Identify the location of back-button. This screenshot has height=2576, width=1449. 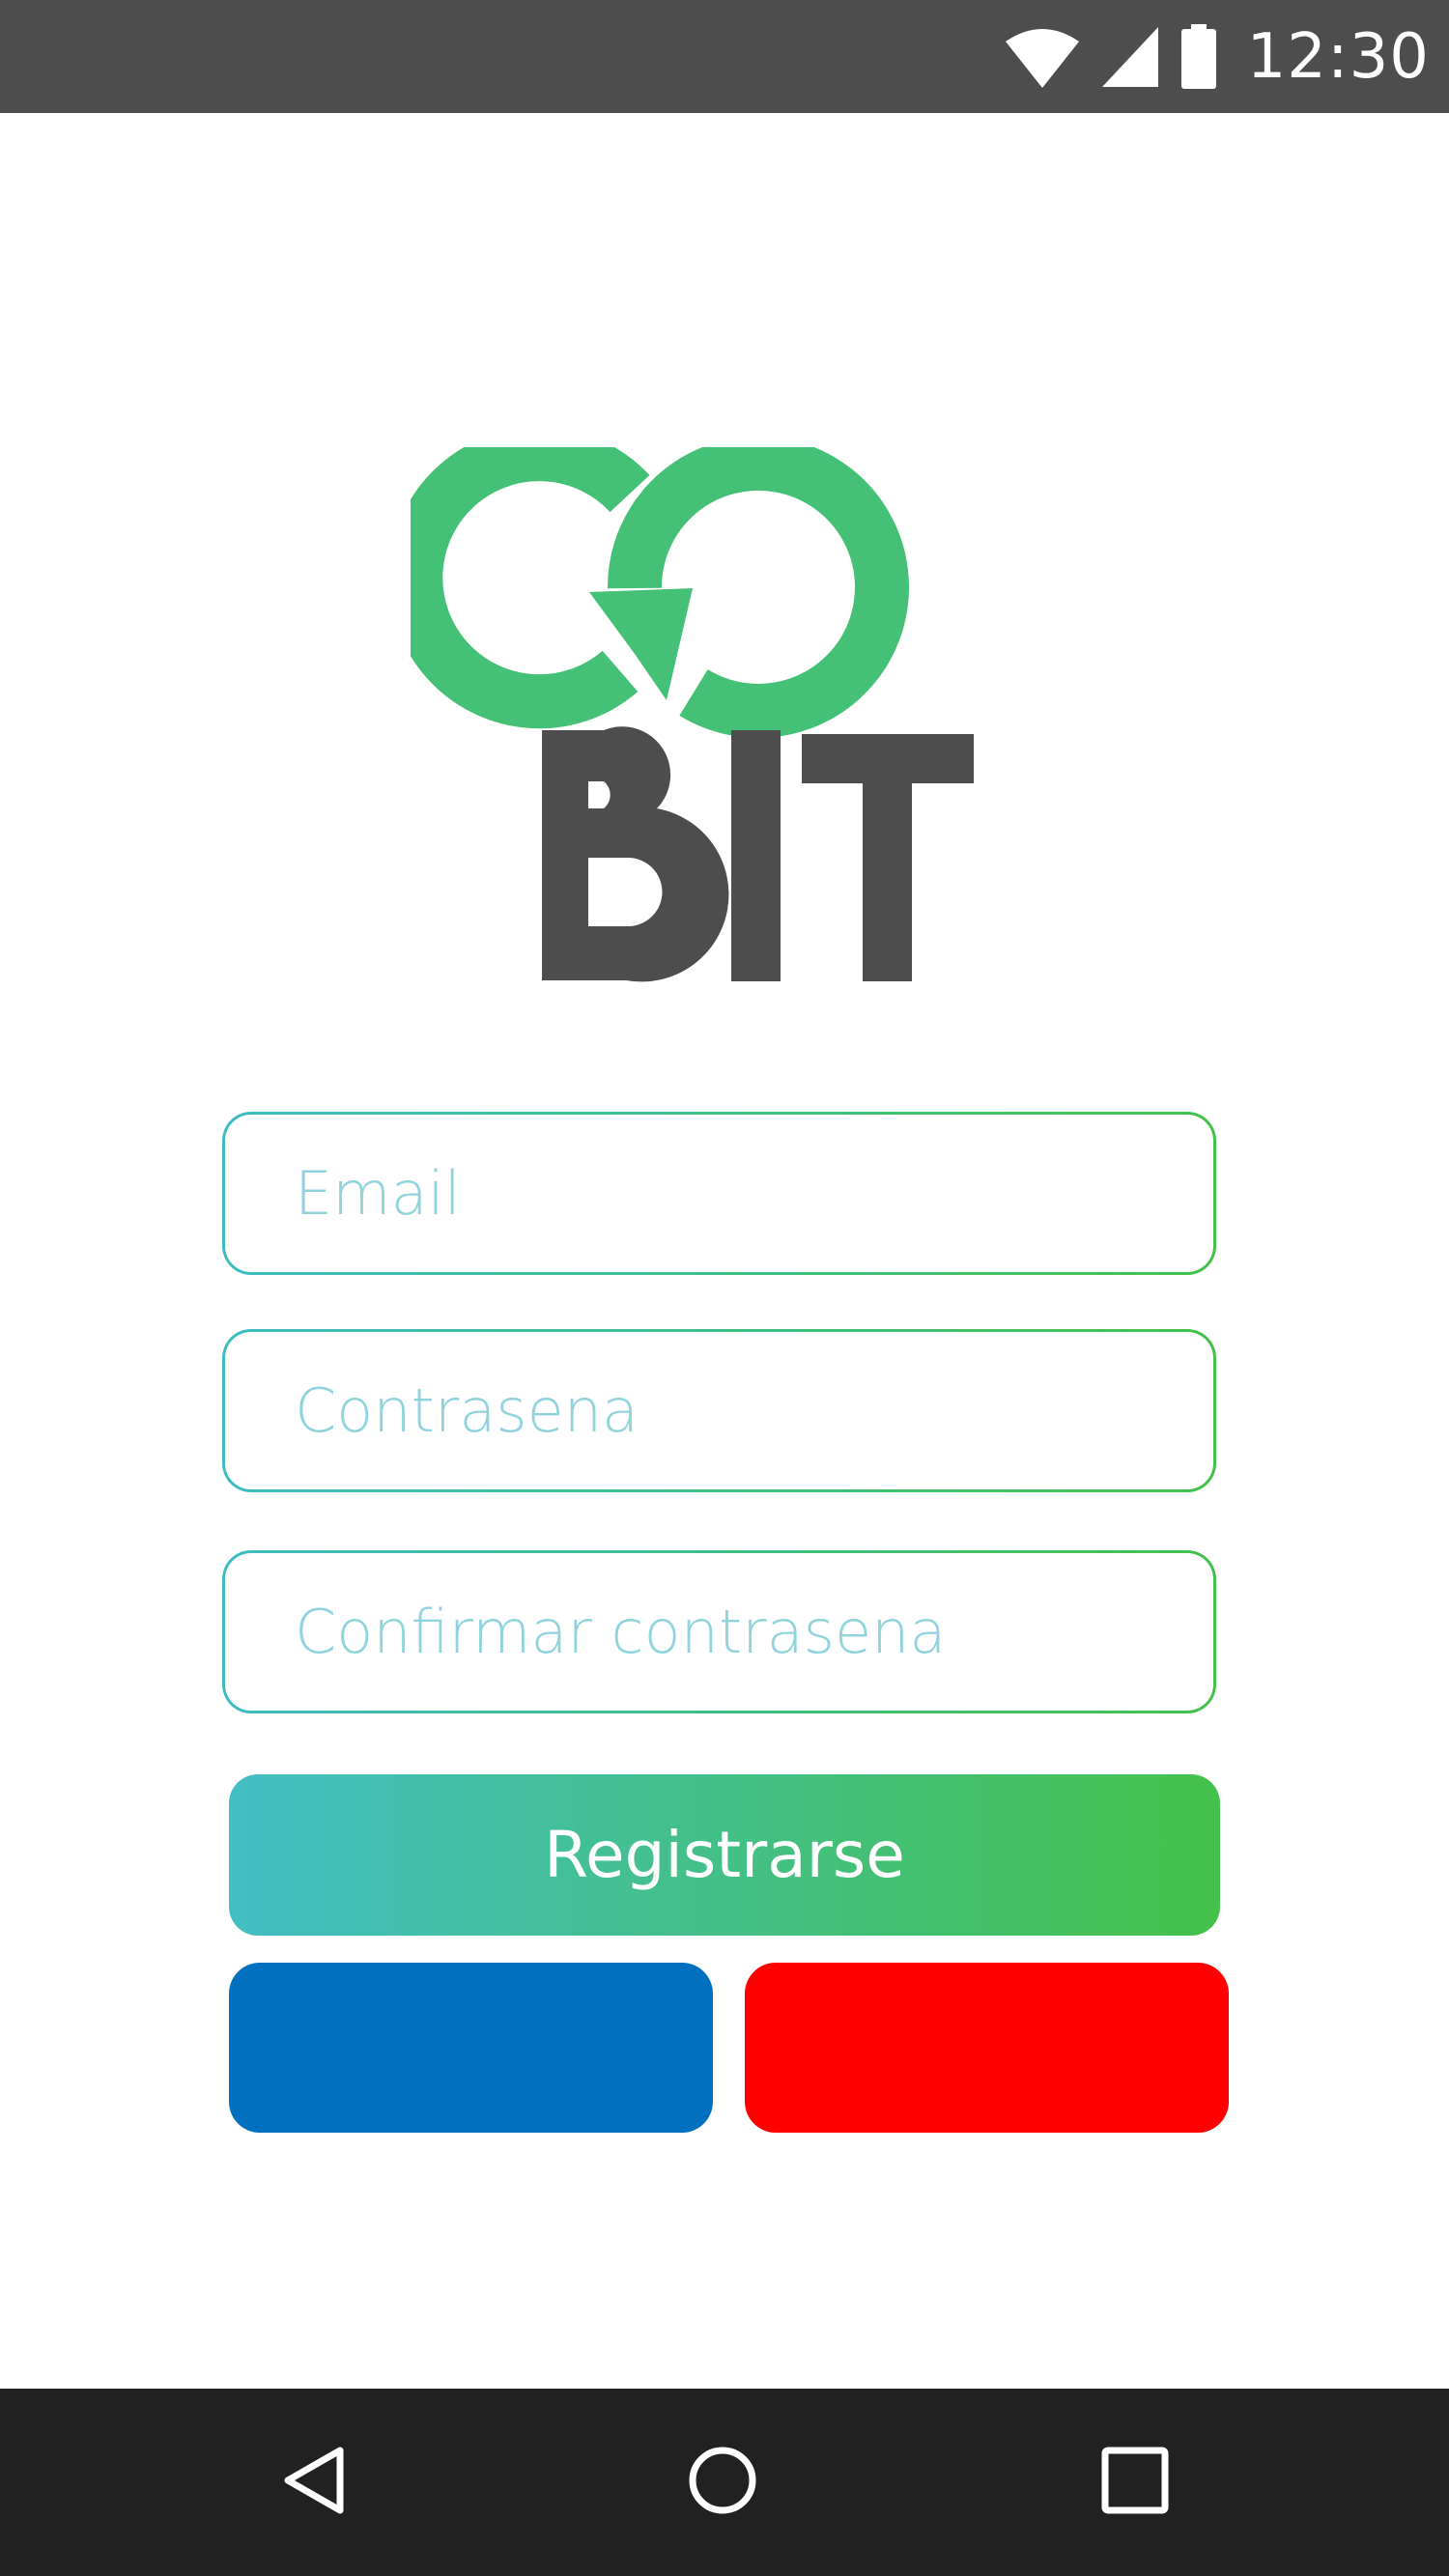
(314, 2482).